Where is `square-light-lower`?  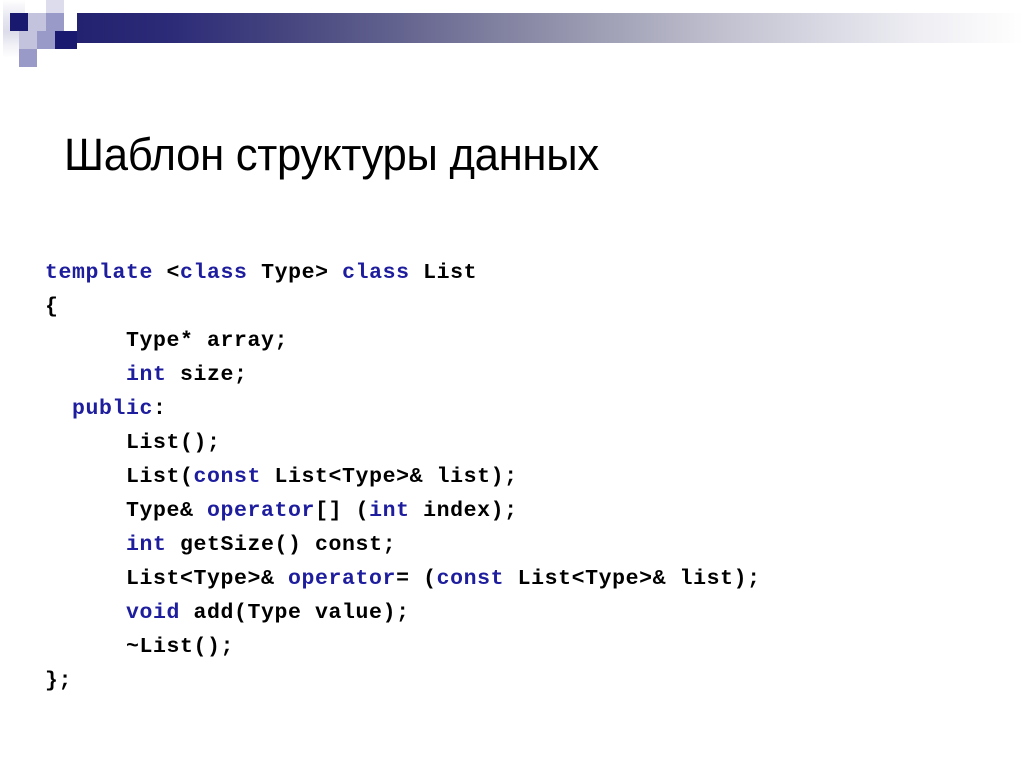
square-light-lower is located at coordinates (28, 40).